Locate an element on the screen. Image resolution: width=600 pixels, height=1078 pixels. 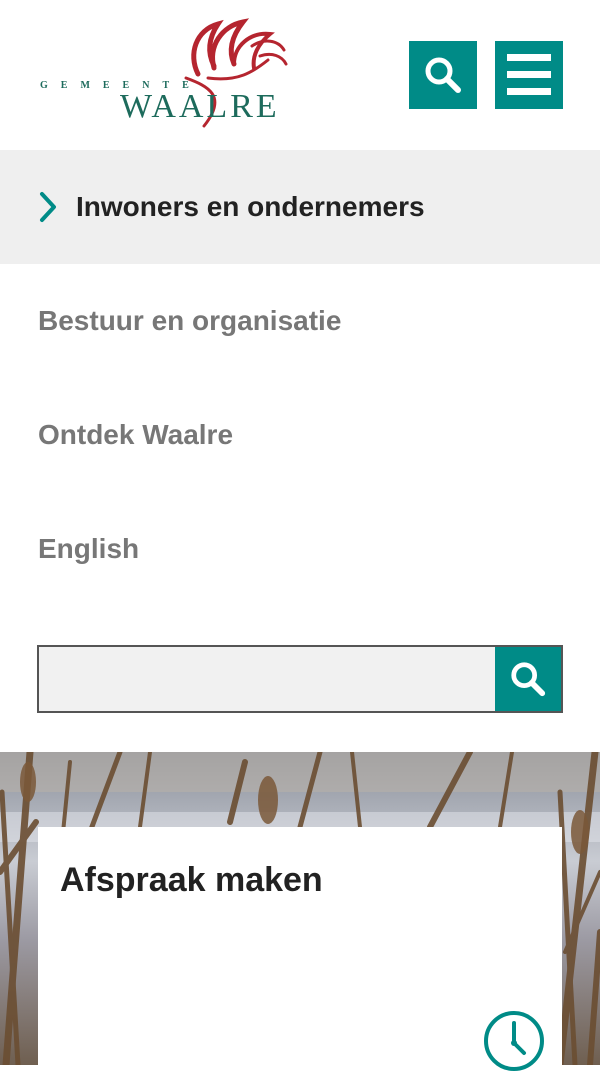
nav-item-inwoners: Inwoners en ondernemers is located at coordinates (300, 207).